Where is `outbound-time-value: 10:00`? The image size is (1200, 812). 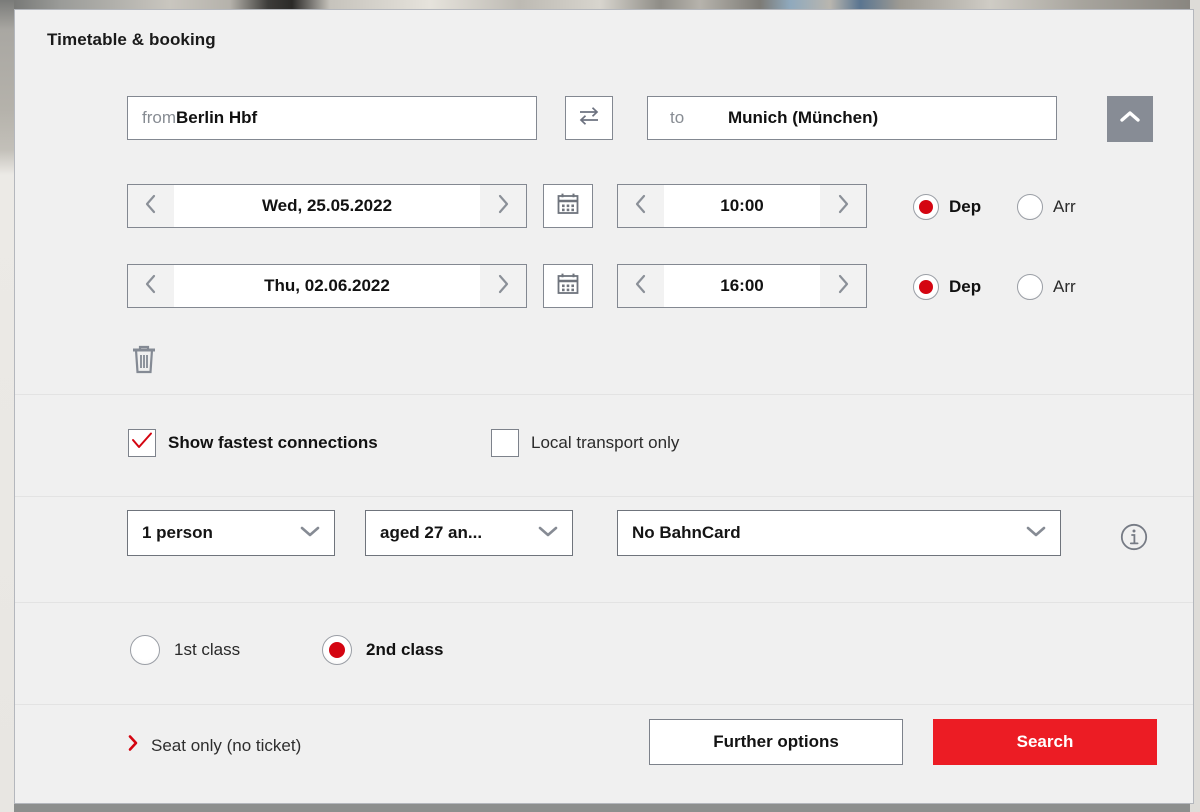 outbound-time-value: 10:00 is located at coordinates (742, 206).